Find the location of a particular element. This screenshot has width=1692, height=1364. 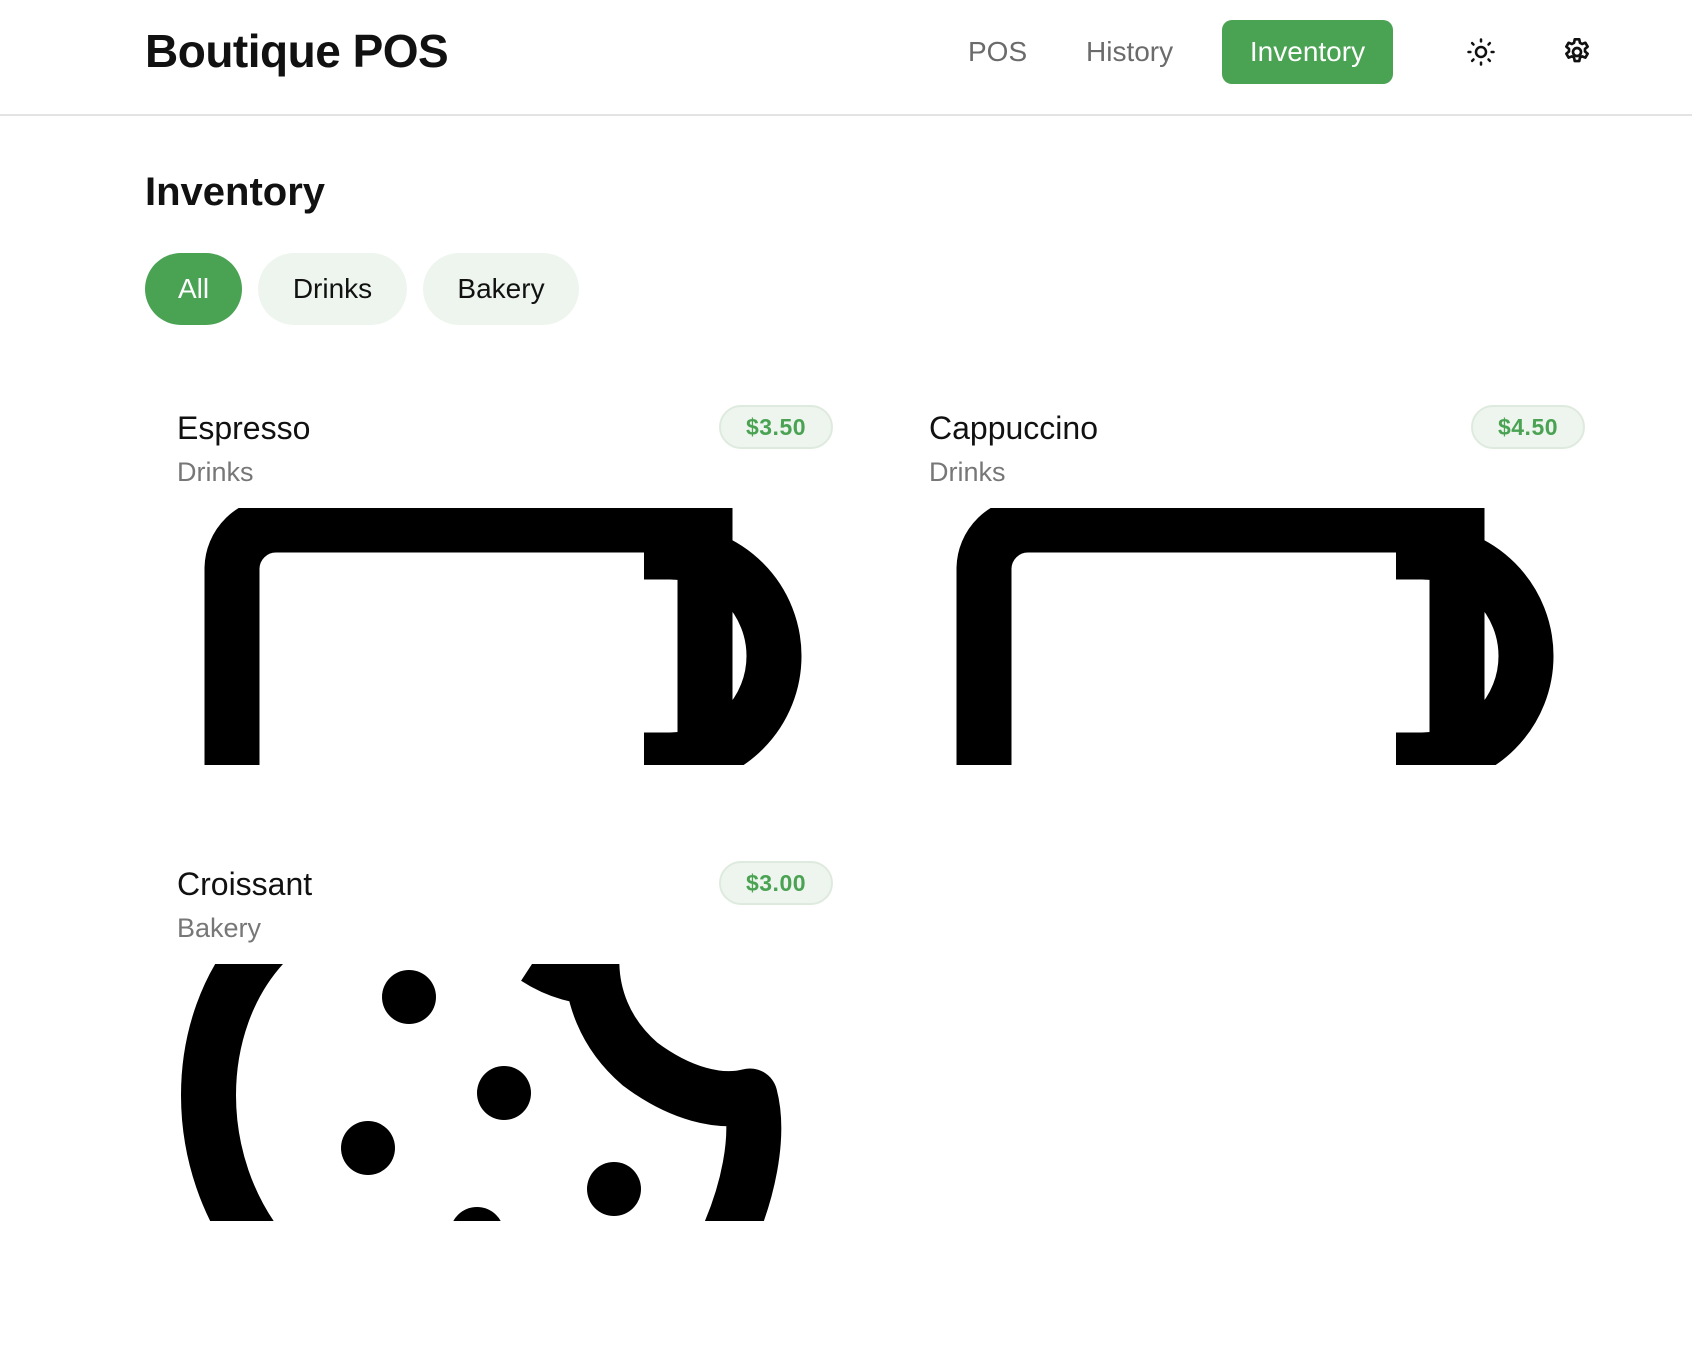

product-card-cappuccino: Cappuccino Drinks $4.50 is located at coordinates (1248, 605).